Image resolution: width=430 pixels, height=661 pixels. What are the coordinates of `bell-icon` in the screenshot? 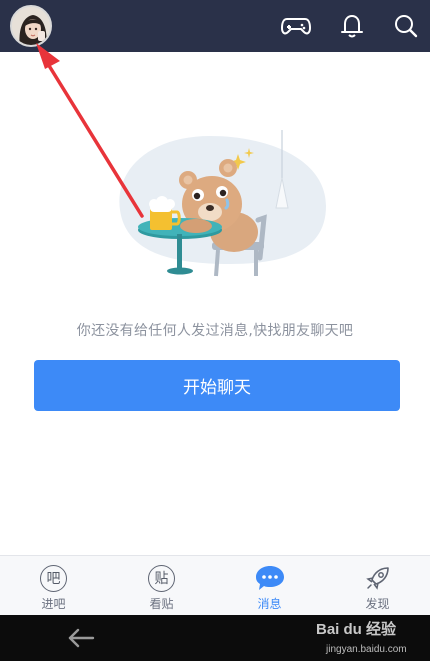 It's located at (352, 26).